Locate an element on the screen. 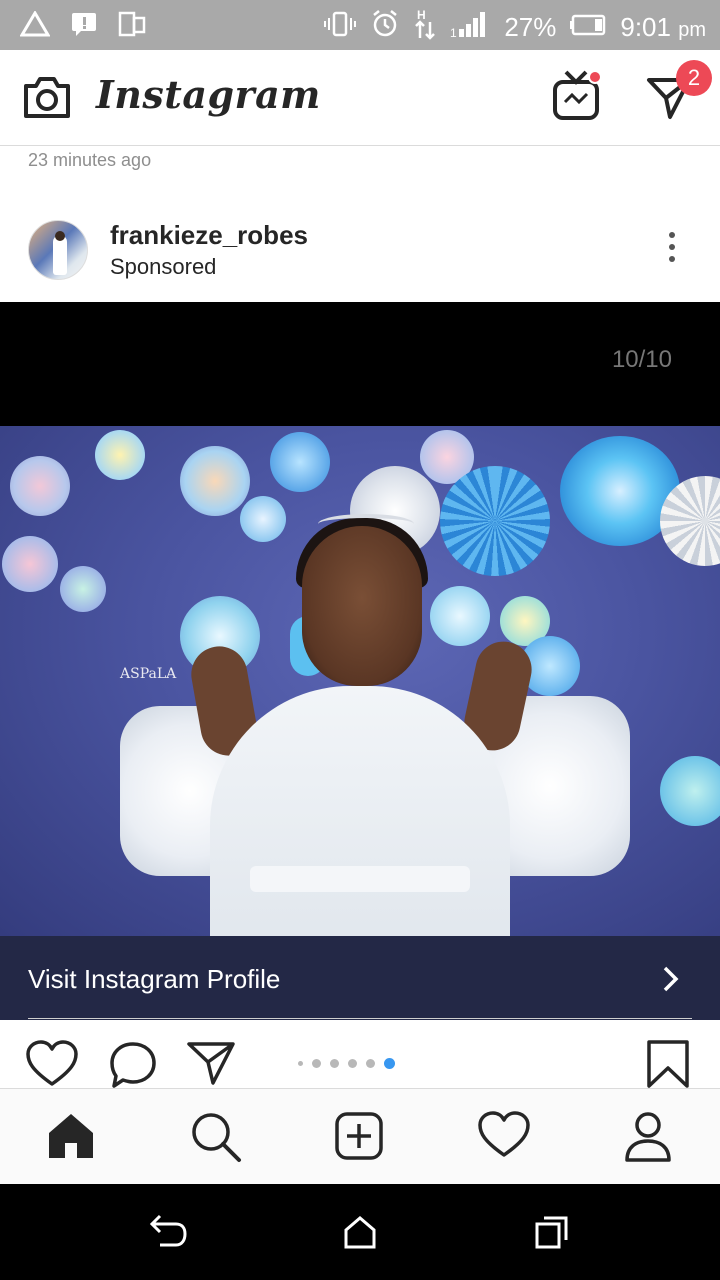  battery-percent: 27% is located at coordinates (530, 27).